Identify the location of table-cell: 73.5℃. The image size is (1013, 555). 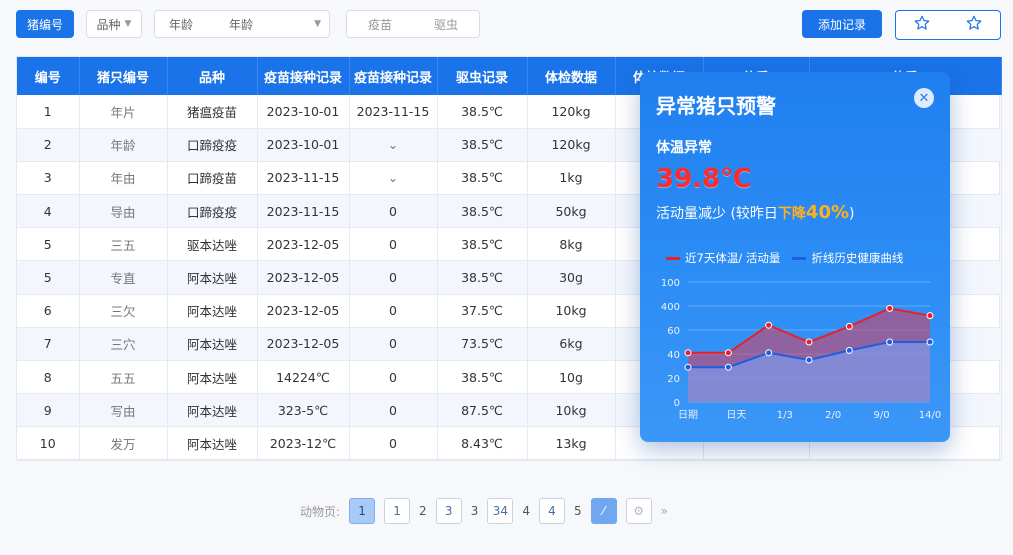
(482, 344).